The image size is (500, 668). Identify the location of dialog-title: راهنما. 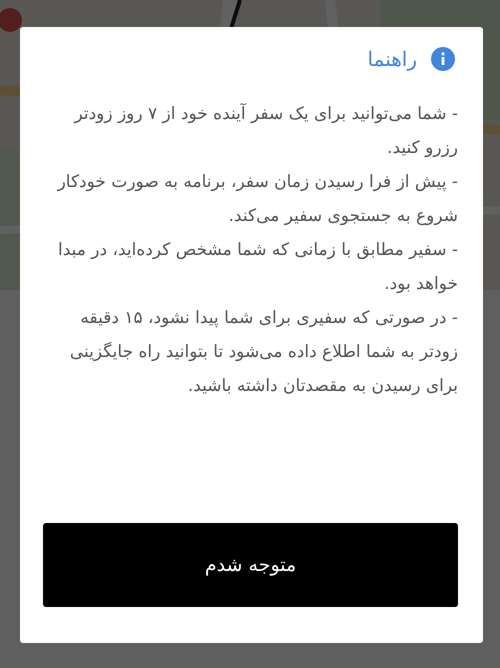
(392, 59).